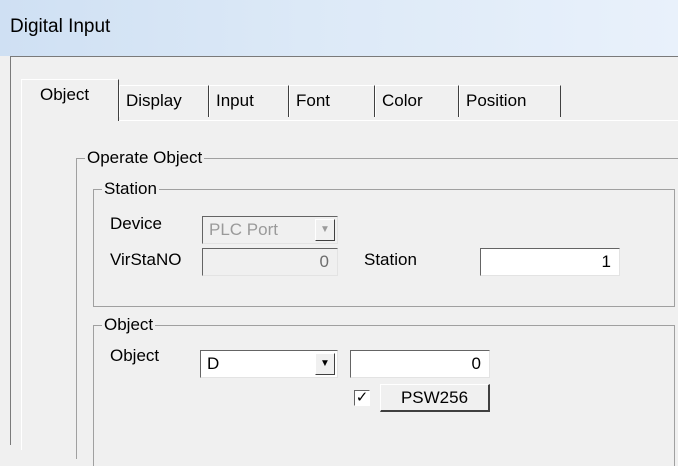  What do you see at coordinates (135, 355) in the screenshot?
I see `object-label: Object` at bounding box center [135, 355].